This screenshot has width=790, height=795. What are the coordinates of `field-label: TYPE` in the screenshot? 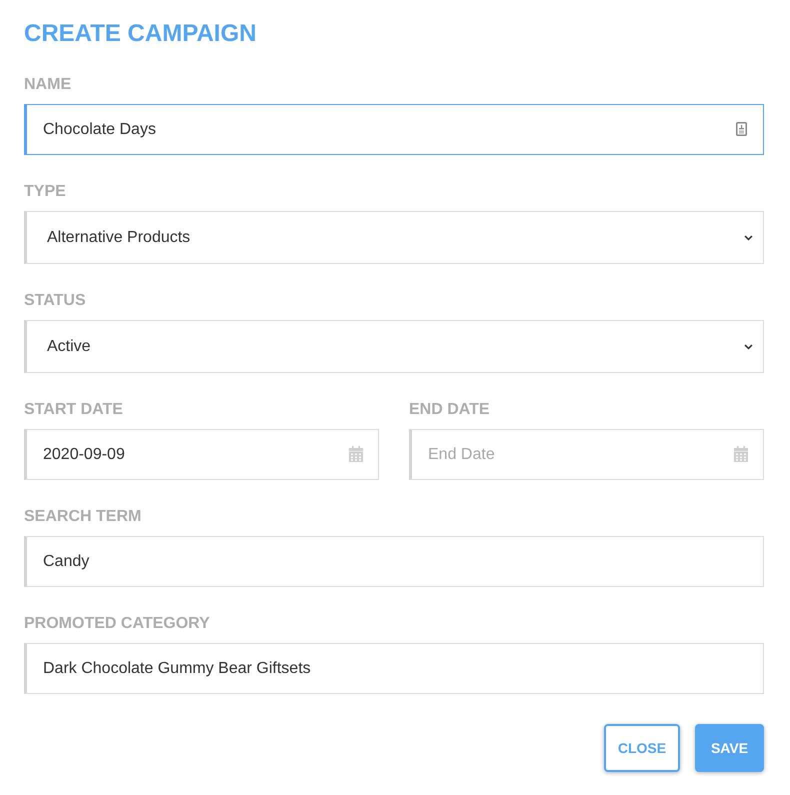 It's located at (45, 192).